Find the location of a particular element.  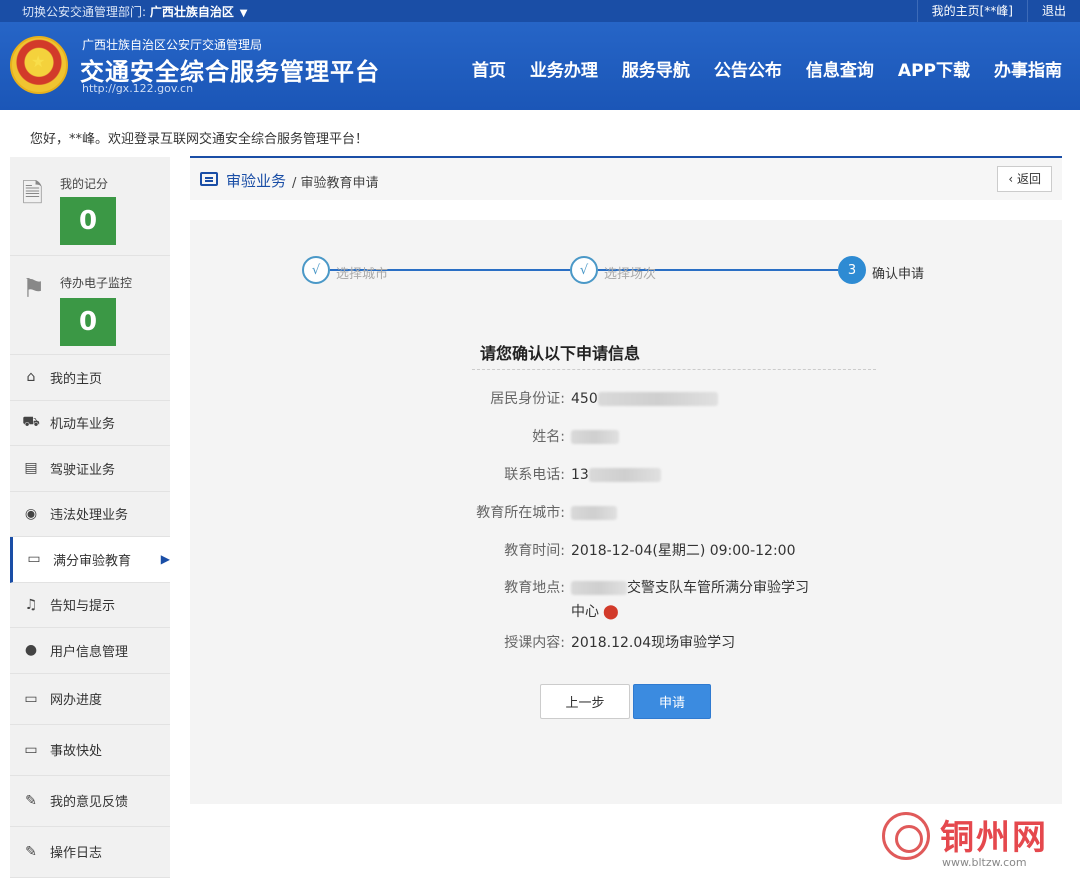

sidebar-item: ♫ 告知与提示 is located at coordinates (90, 605).